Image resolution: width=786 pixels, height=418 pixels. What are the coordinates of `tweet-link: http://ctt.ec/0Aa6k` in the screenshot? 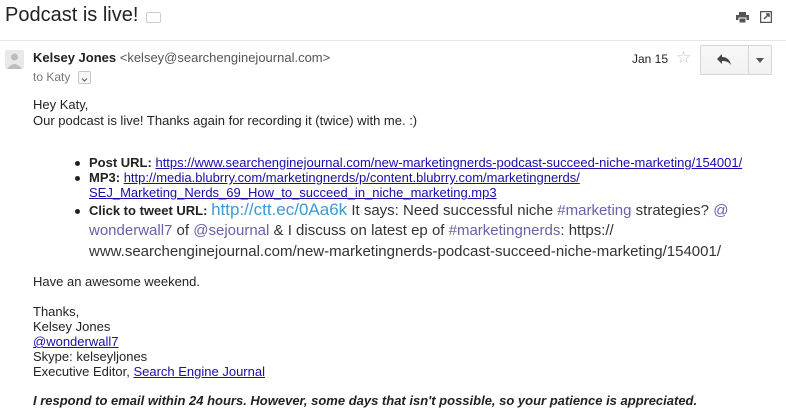 It's located at (279, 209).